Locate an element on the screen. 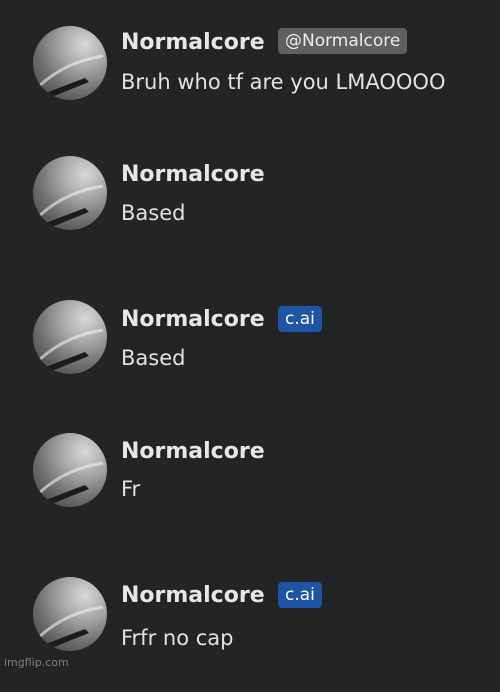  watermark: imgflip.com is located at coordinates (36, 662).